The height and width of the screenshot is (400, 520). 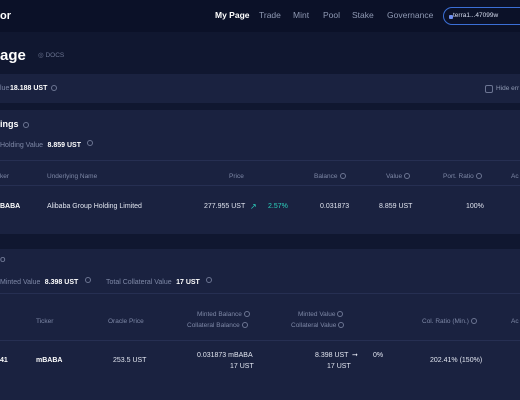 What do you see at coordinates (139, 282) in the screenshot?
I see `total-collateral-label: Total Collateral Value` at bounding box center [139, 282].